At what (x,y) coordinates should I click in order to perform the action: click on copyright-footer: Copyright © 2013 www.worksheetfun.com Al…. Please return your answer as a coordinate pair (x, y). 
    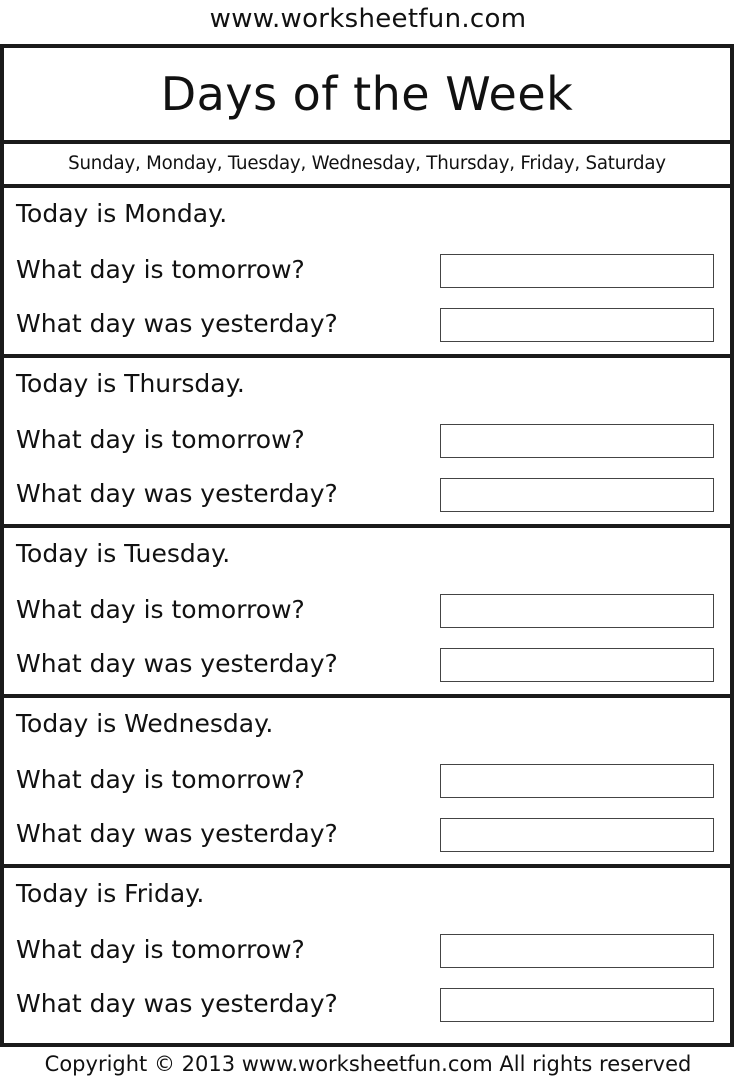
    Looking at the image, I should click on (368, 1064).